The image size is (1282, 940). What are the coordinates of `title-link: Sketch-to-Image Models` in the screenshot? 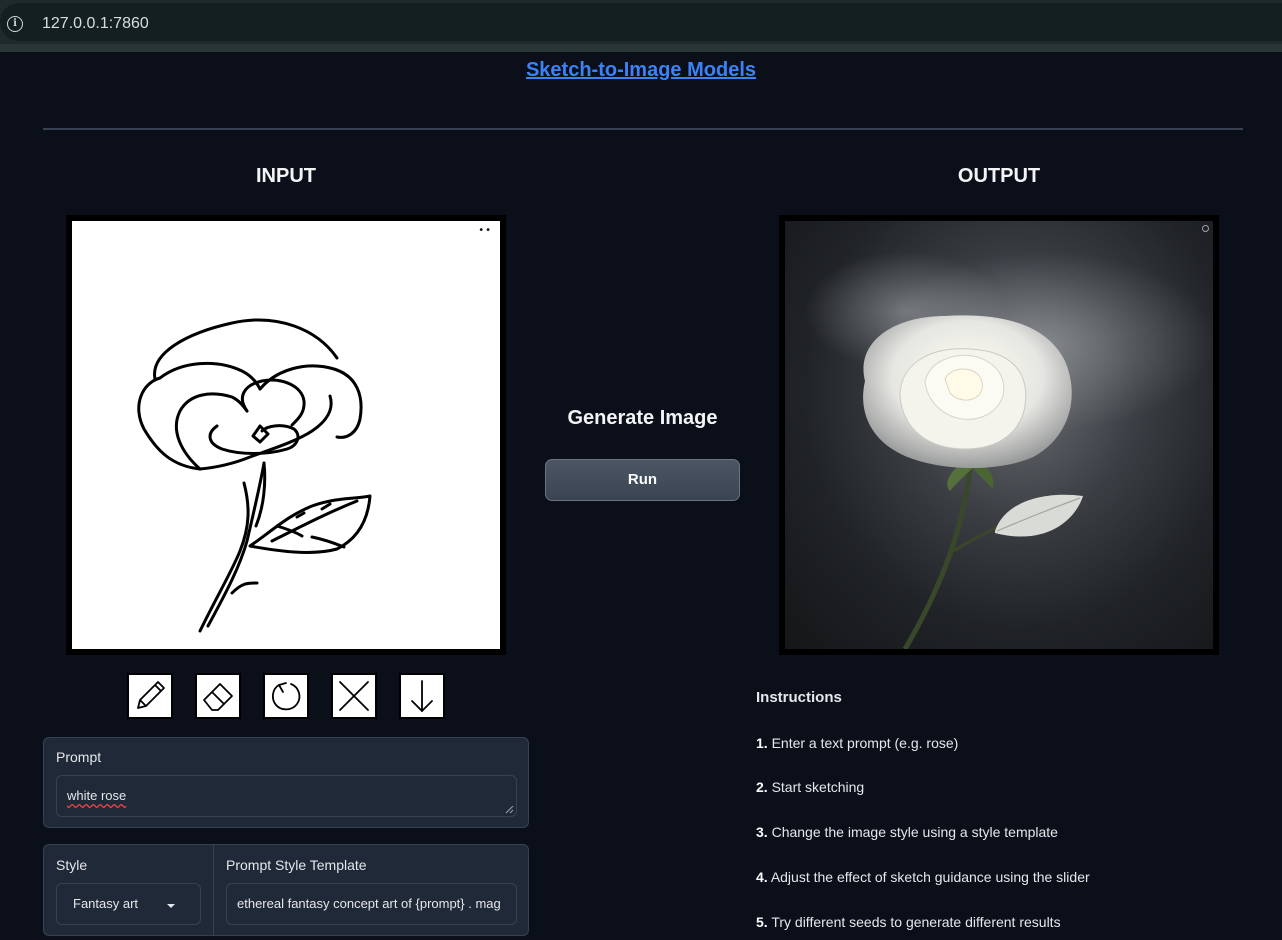 It's located at (641, 70).